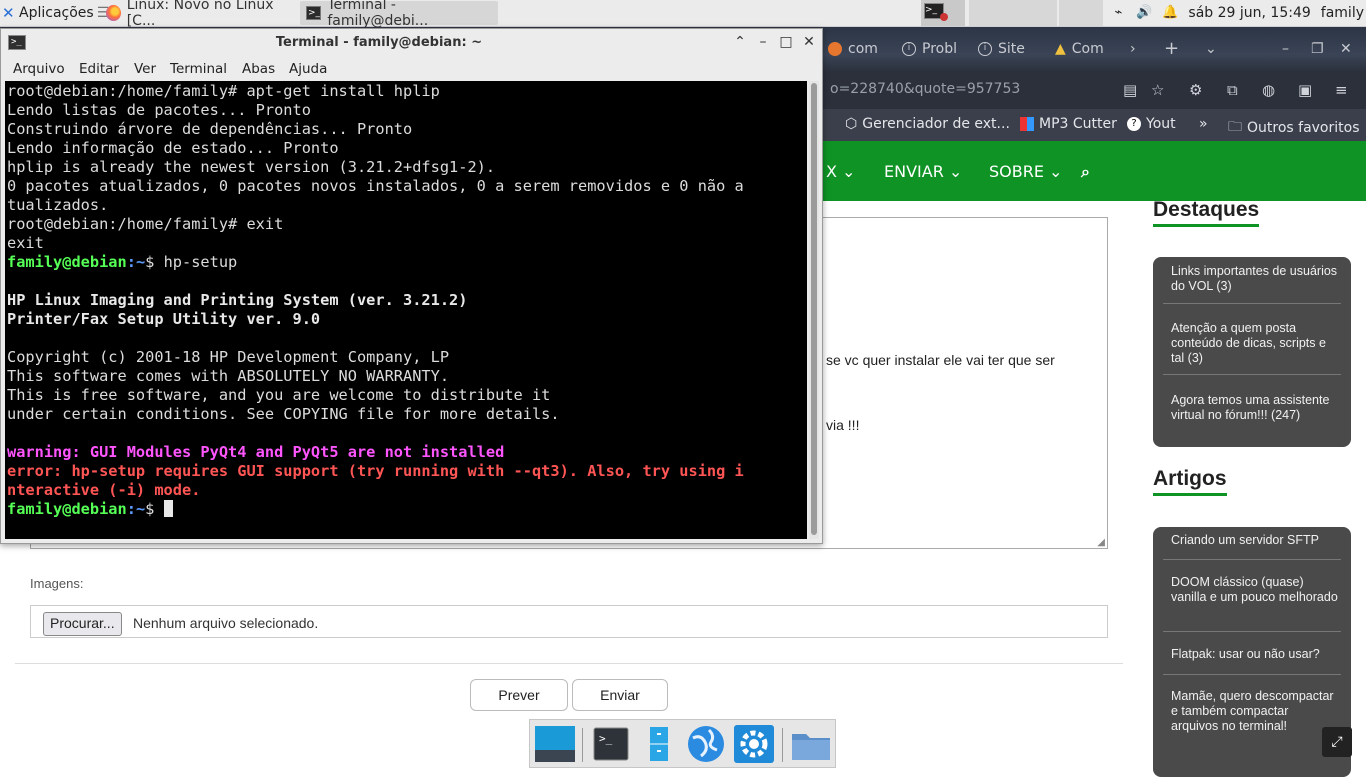 This screenshot has height=777, width=1366. I want to click on notification-bell-icon: 🔔, so click(1170, 13).